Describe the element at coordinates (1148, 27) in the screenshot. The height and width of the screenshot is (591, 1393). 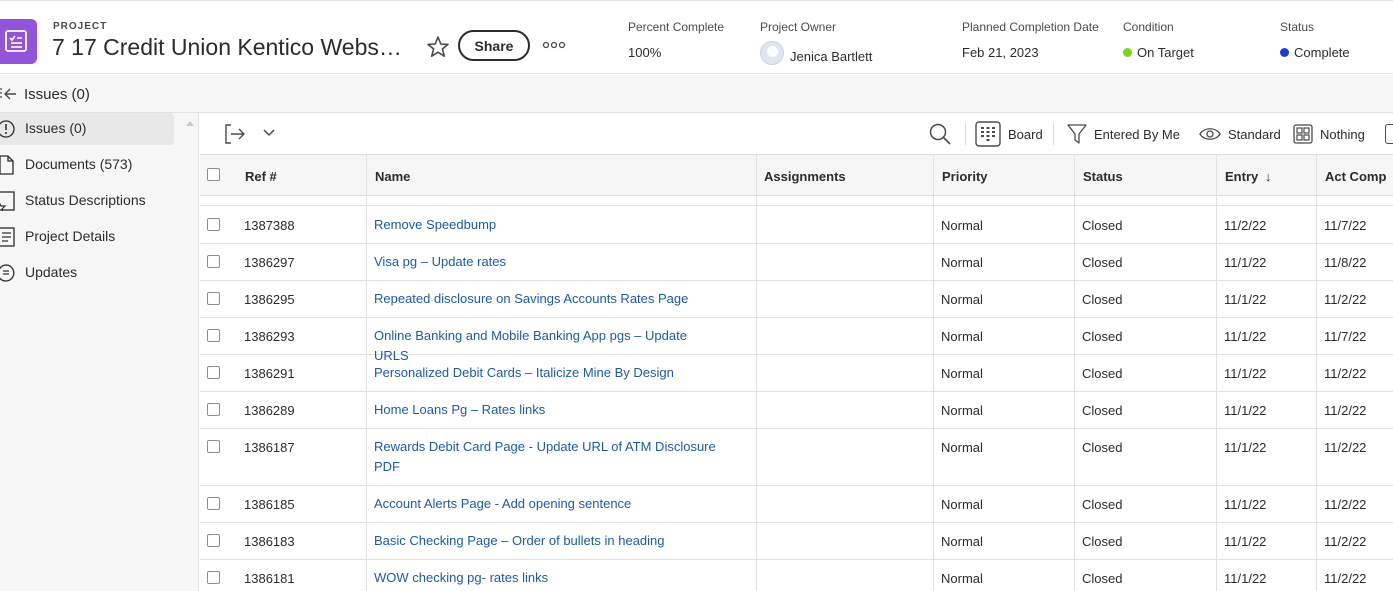
I see `condition-label: Condition` at that location.